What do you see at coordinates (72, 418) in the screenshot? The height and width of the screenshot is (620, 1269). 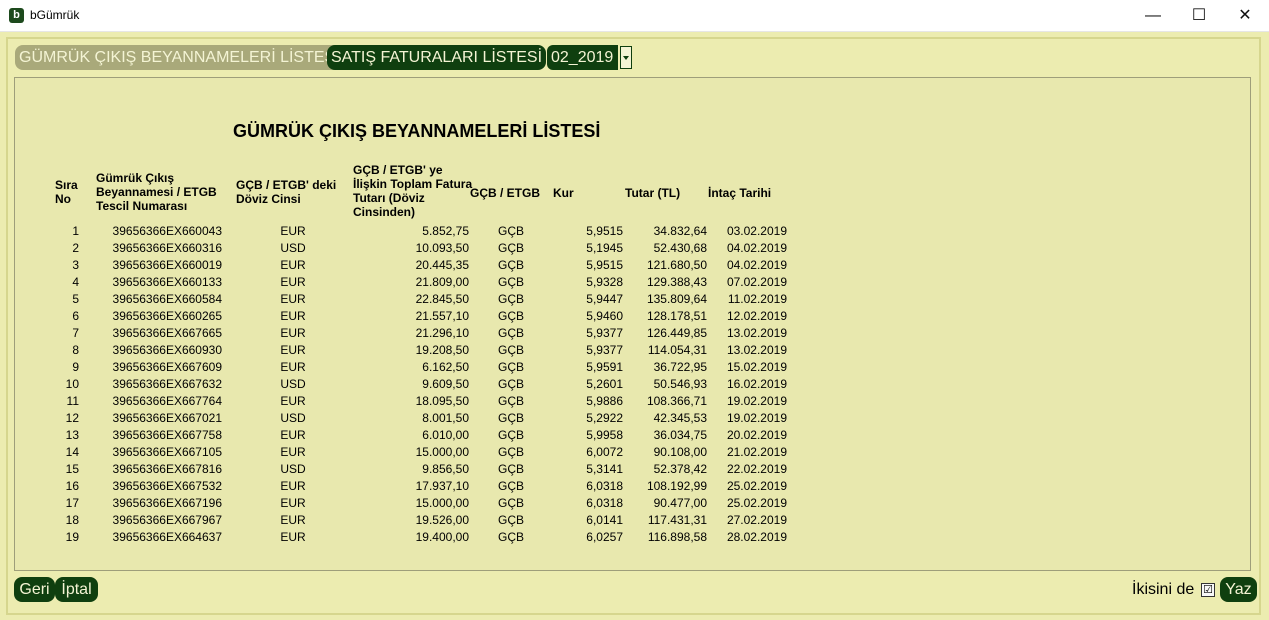 I see `cell-no: 12` at bounding box center [72, 418].